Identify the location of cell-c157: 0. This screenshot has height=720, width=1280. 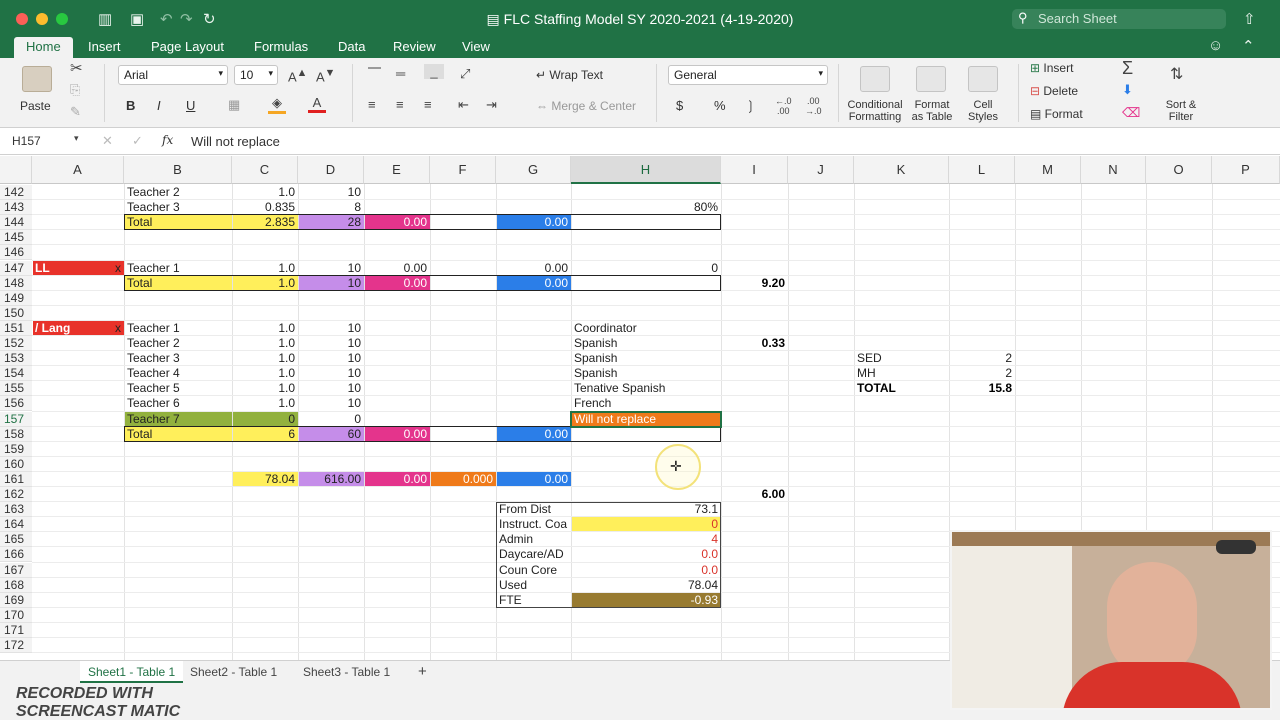
(265, 419).